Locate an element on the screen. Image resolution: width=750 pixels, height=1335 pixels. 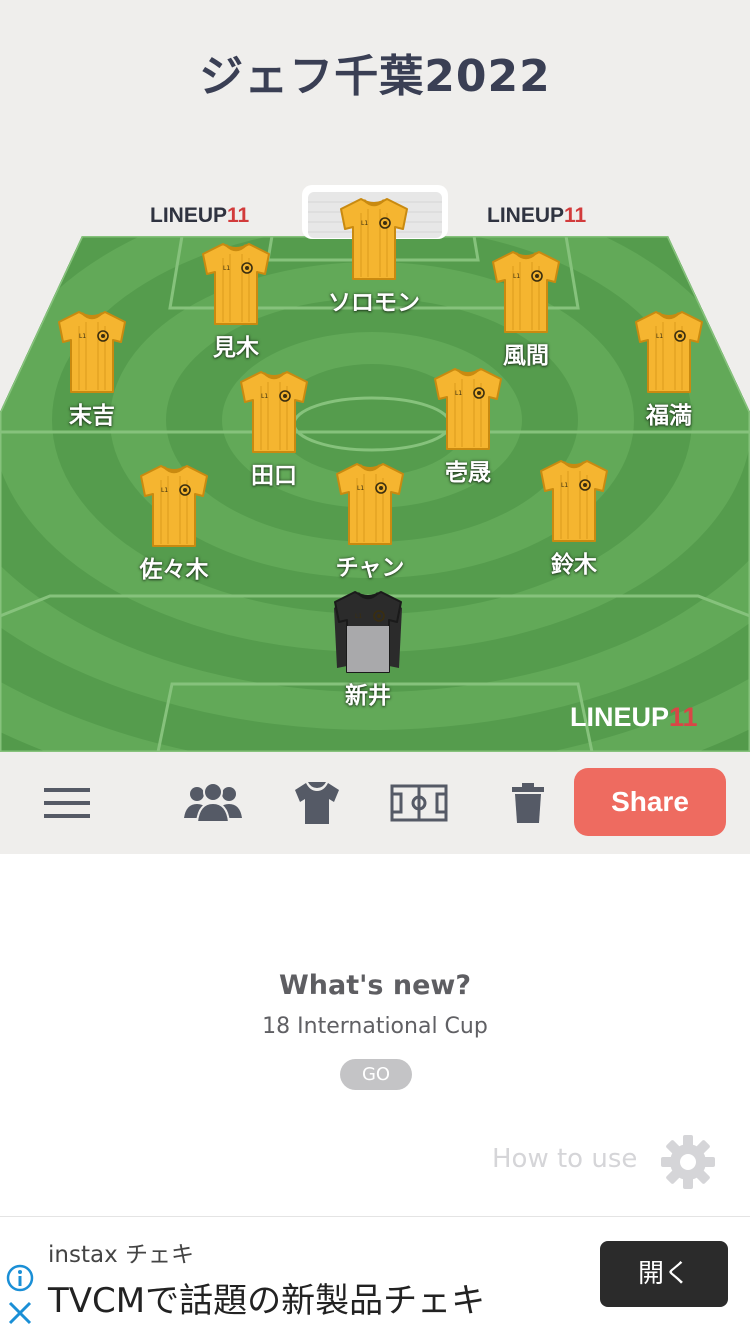
player-slot-goalkeeper: L1 新井 is located at coordinates (368, 649).